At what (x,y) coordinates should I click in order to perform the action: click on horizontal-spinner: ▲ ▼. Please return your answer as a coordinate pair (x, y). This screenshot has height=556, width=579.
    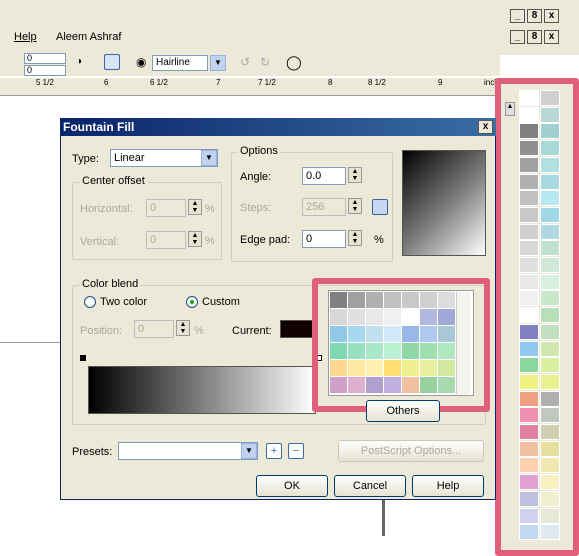
    Looking at the image, I should click on (195, 207).